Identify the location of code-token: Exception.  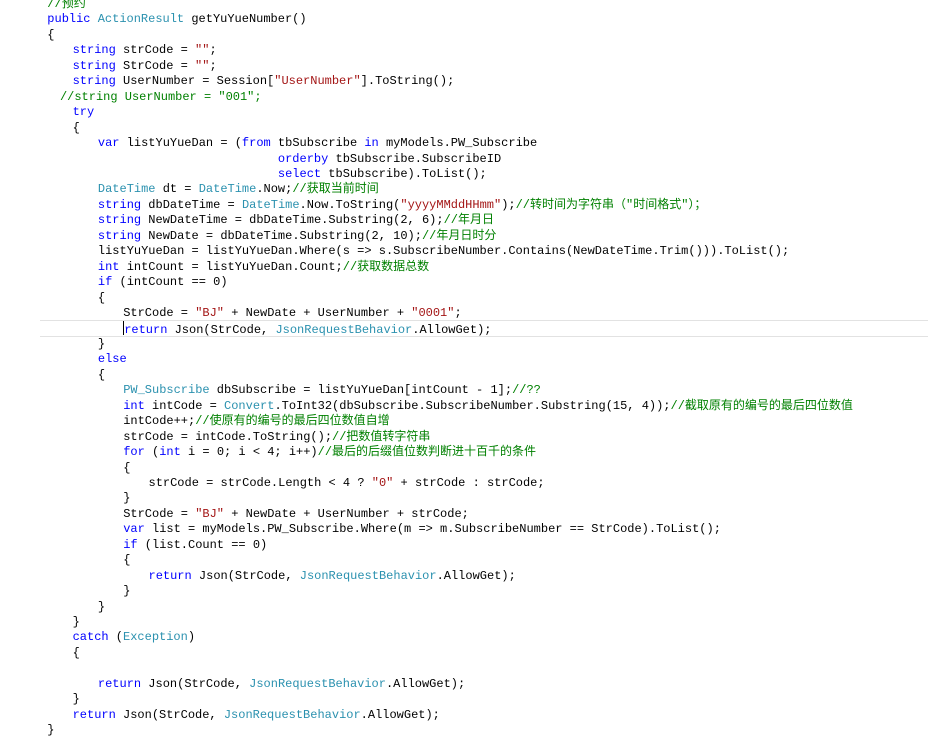
(155, 637).